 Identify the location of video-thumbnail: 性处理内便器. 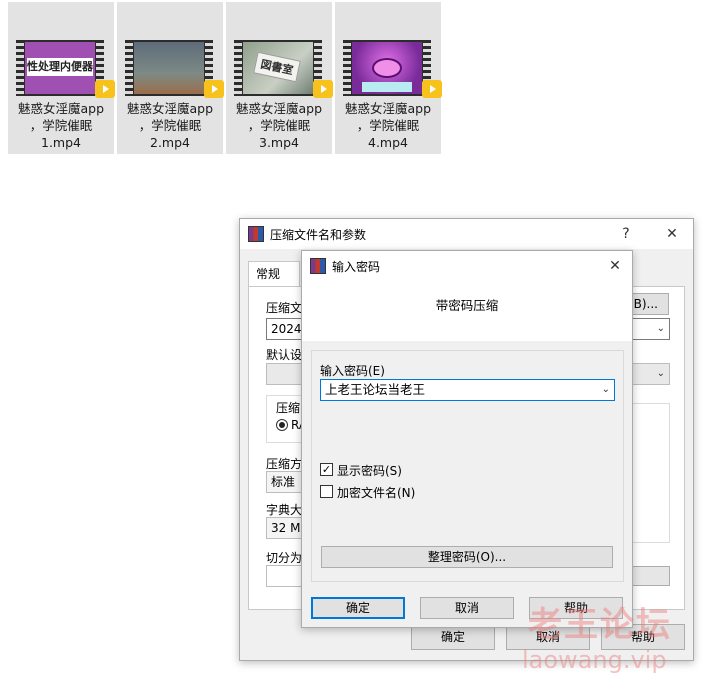
(60, 68).